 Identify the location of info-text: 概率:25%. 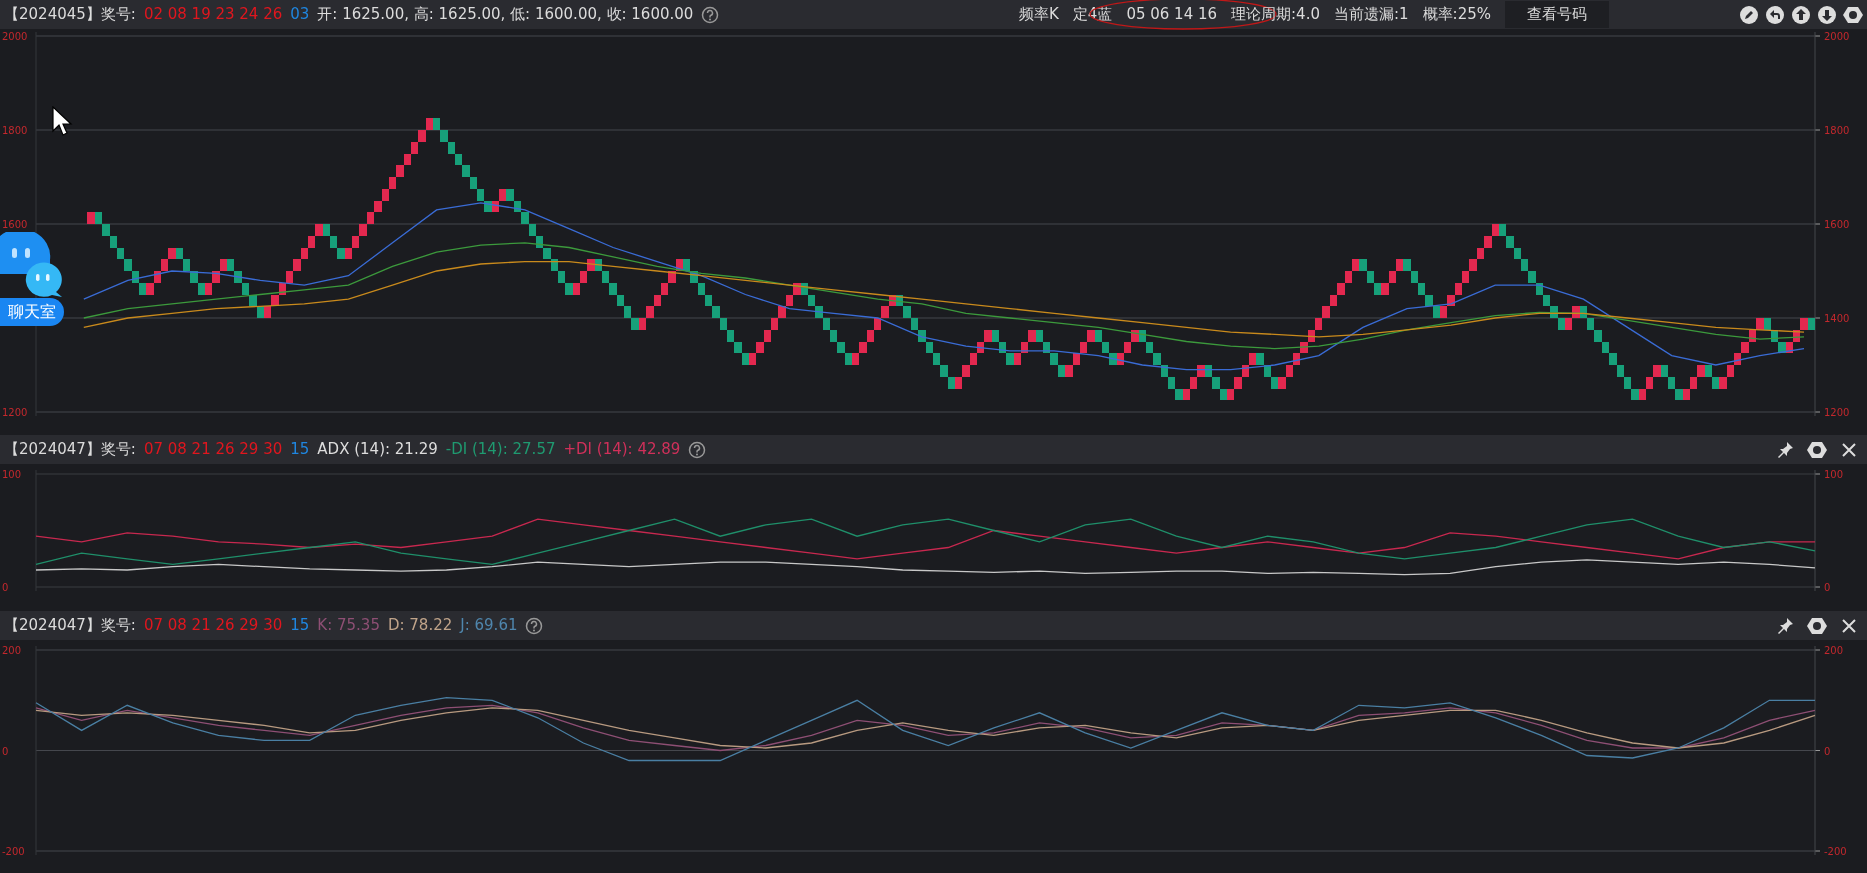
(1456, 15).